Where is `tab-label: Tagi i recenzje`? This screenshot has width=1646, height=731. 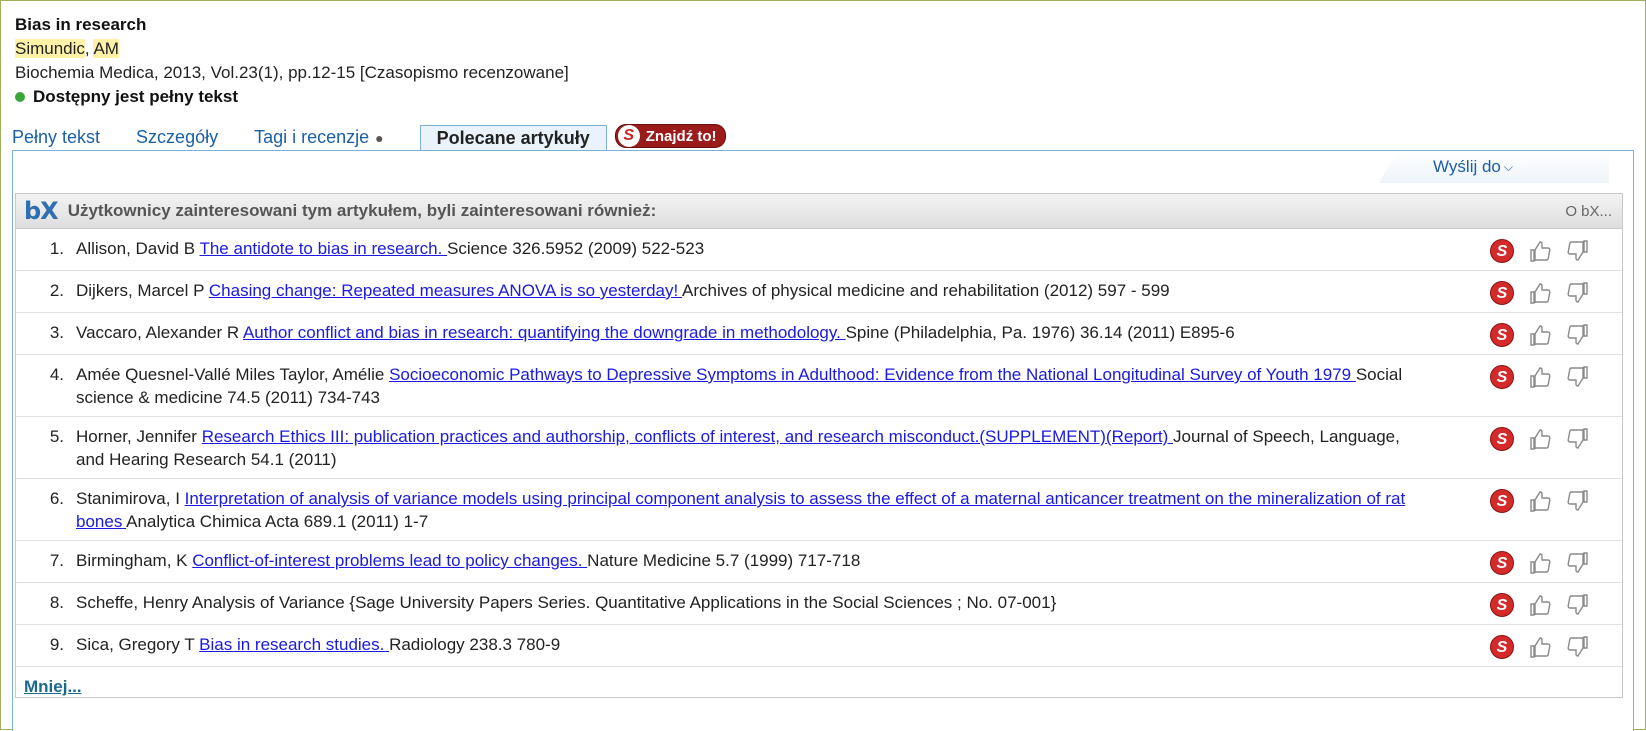 tab-label: Tagi i recenzje is located at coordinates (312, 137).